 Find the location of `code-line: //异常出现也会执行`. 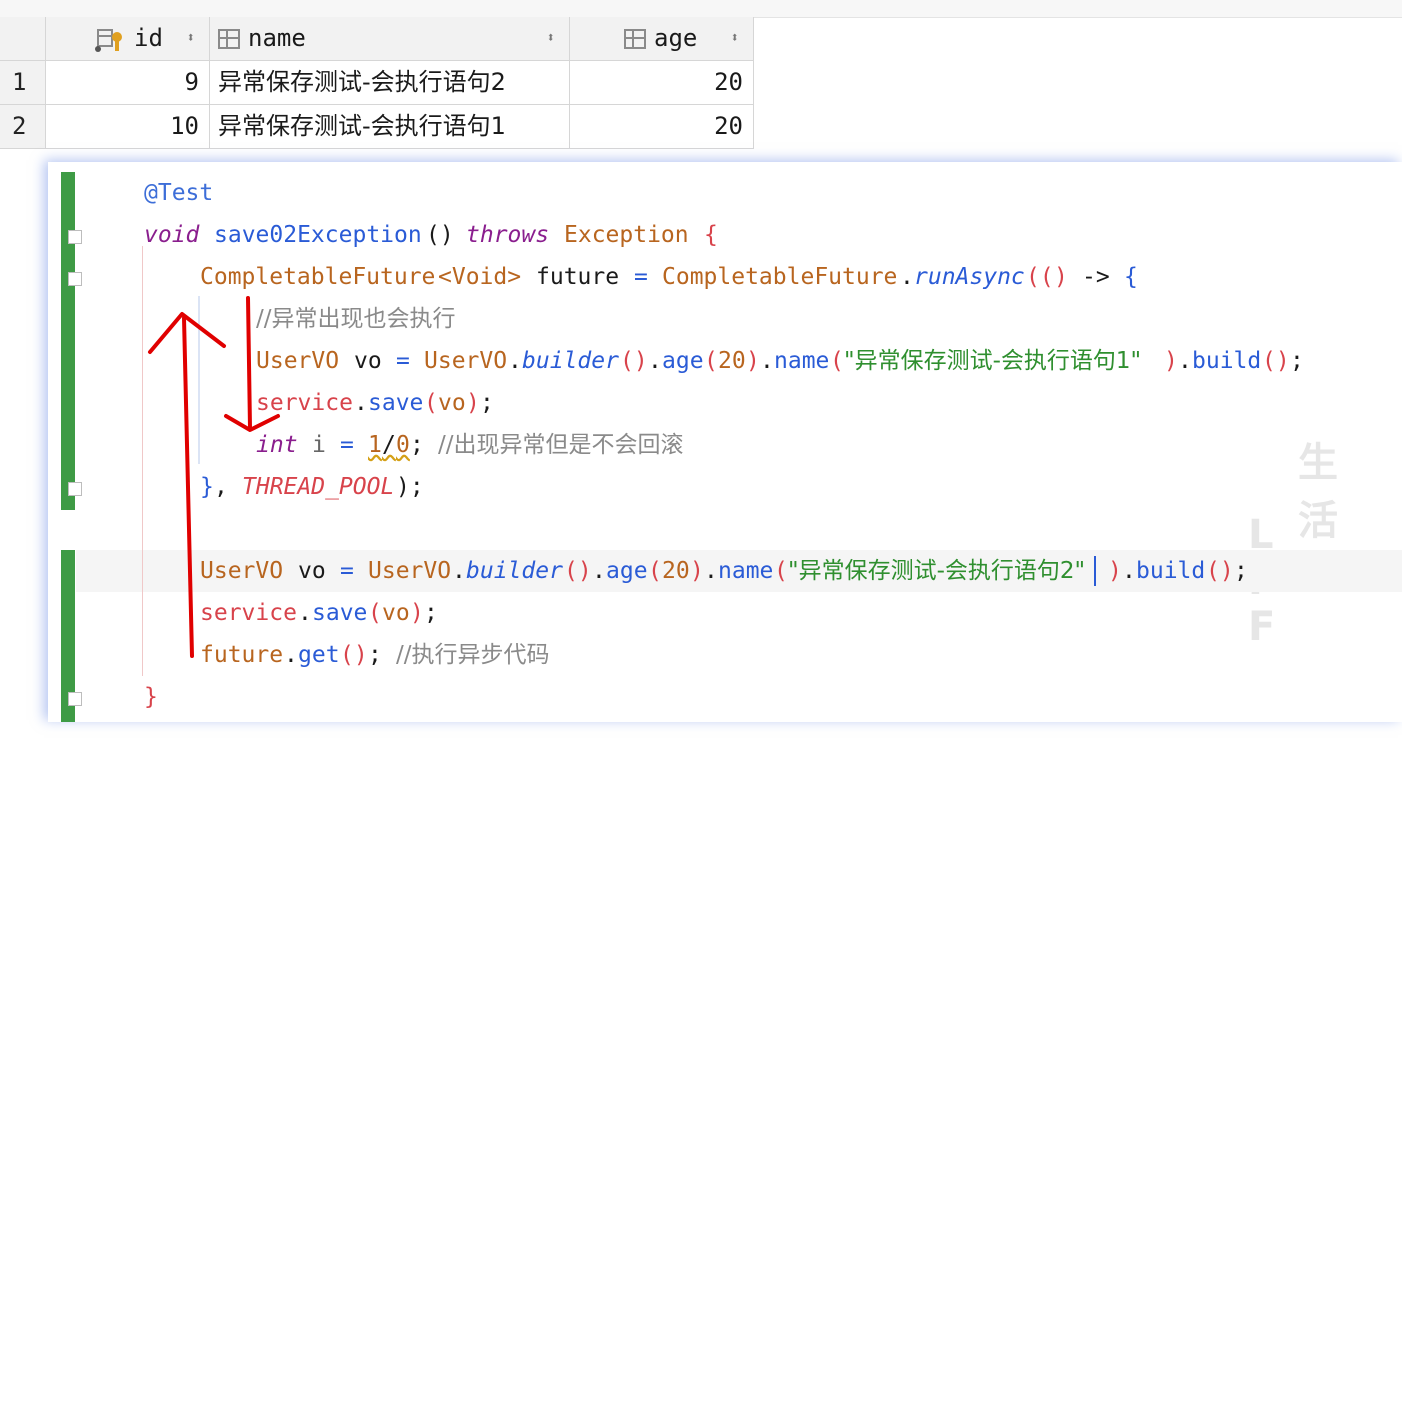

code-line: //异常出现也会执行 is located at coordinates (725, 319).